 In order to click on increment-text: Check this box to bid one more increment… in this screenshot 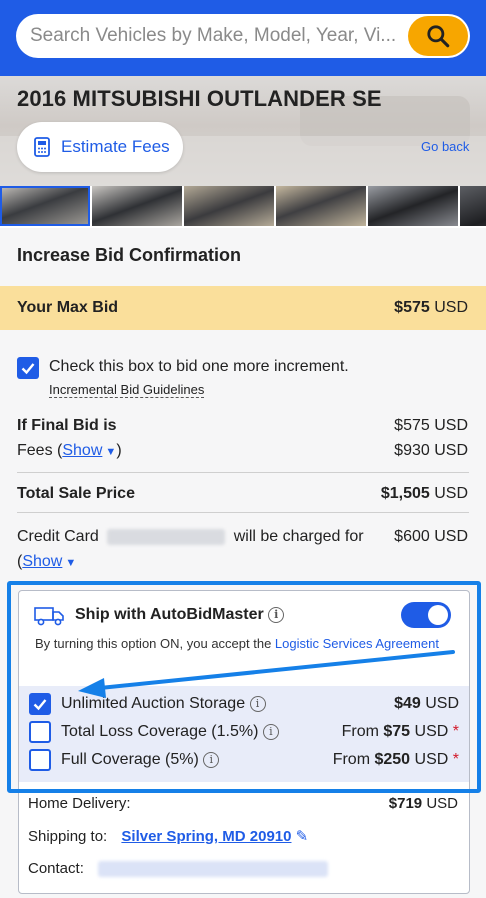, I will do `click(199, 366)`.